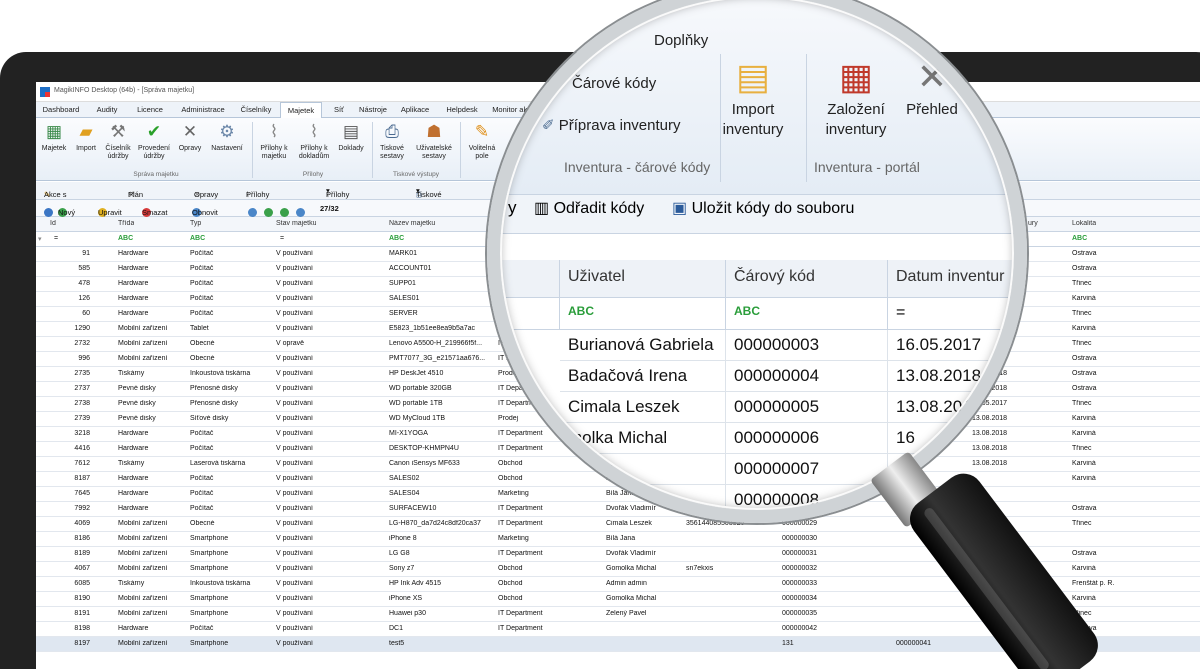  I want to click on tab-dashboard: Dashboard, so click(61, 110).